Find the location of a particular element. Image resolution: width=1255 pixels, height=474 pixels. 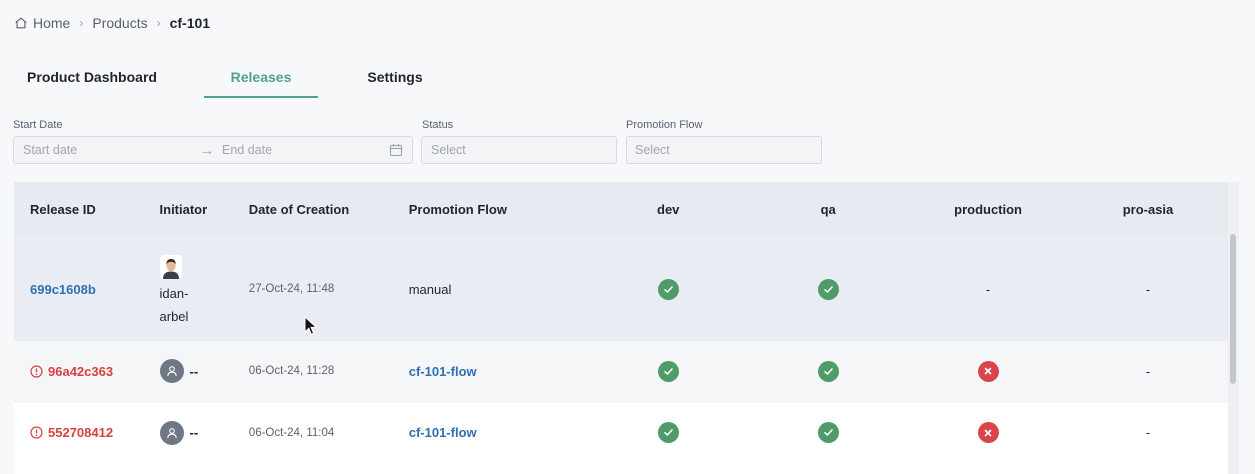

breadcrumb-current: cf-101 is located at coordinates (190, 23).